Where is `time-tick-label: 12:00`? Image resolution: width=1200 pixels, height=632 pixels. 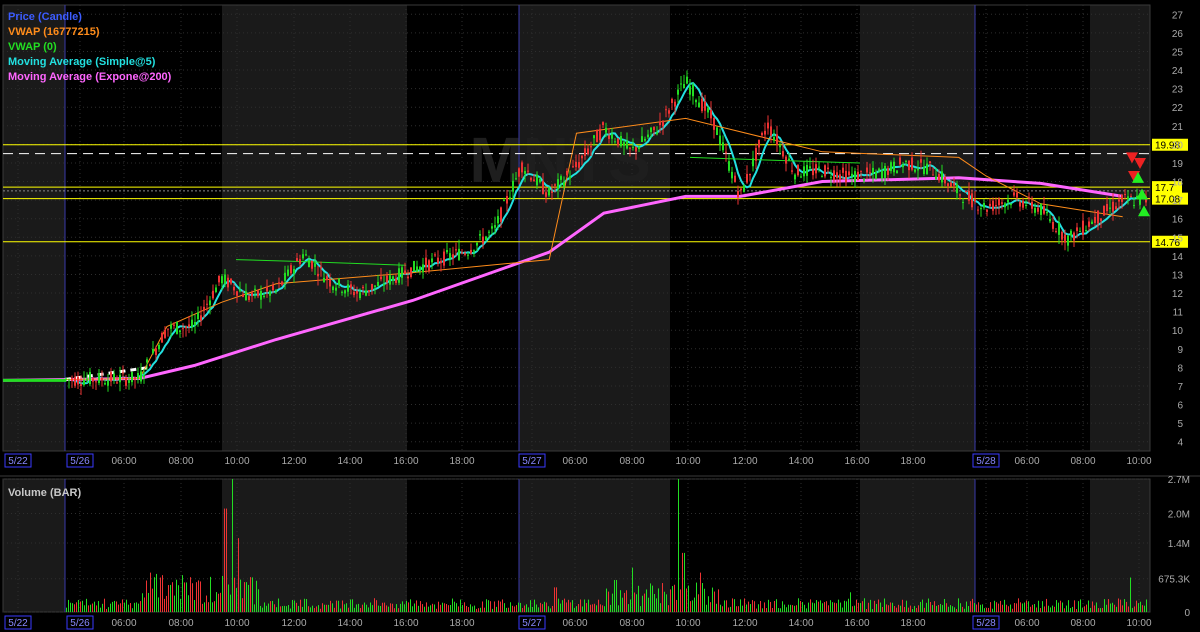
time-tick-label: 12:00 is located at coordinates (293, 461).